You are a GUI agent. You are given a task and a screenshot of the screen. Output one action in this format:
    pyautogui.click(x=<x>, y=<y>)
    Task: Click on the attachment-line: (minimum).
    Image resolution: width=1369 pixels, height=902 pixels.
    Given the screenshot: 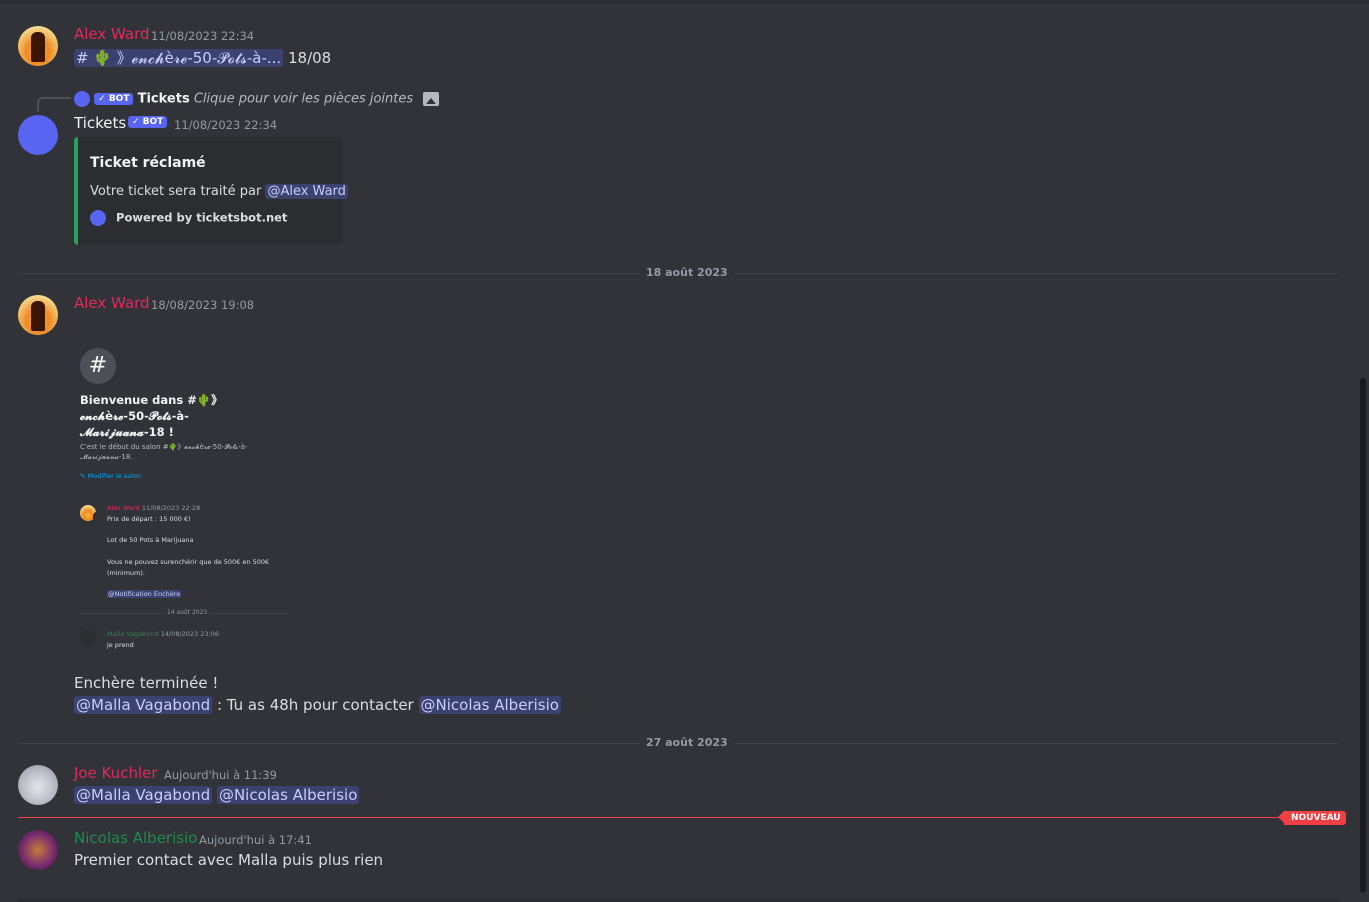 What is the action you would take?
    pyautogui.click(x=126, y=573)
    